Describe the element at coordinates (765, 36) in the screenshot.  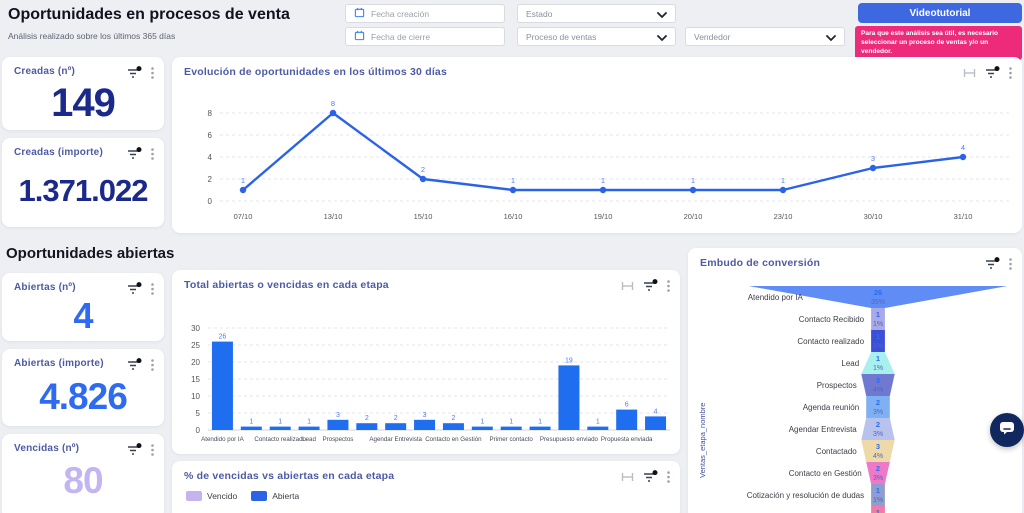
I see `vendedor-select: Vendedor` at that location.